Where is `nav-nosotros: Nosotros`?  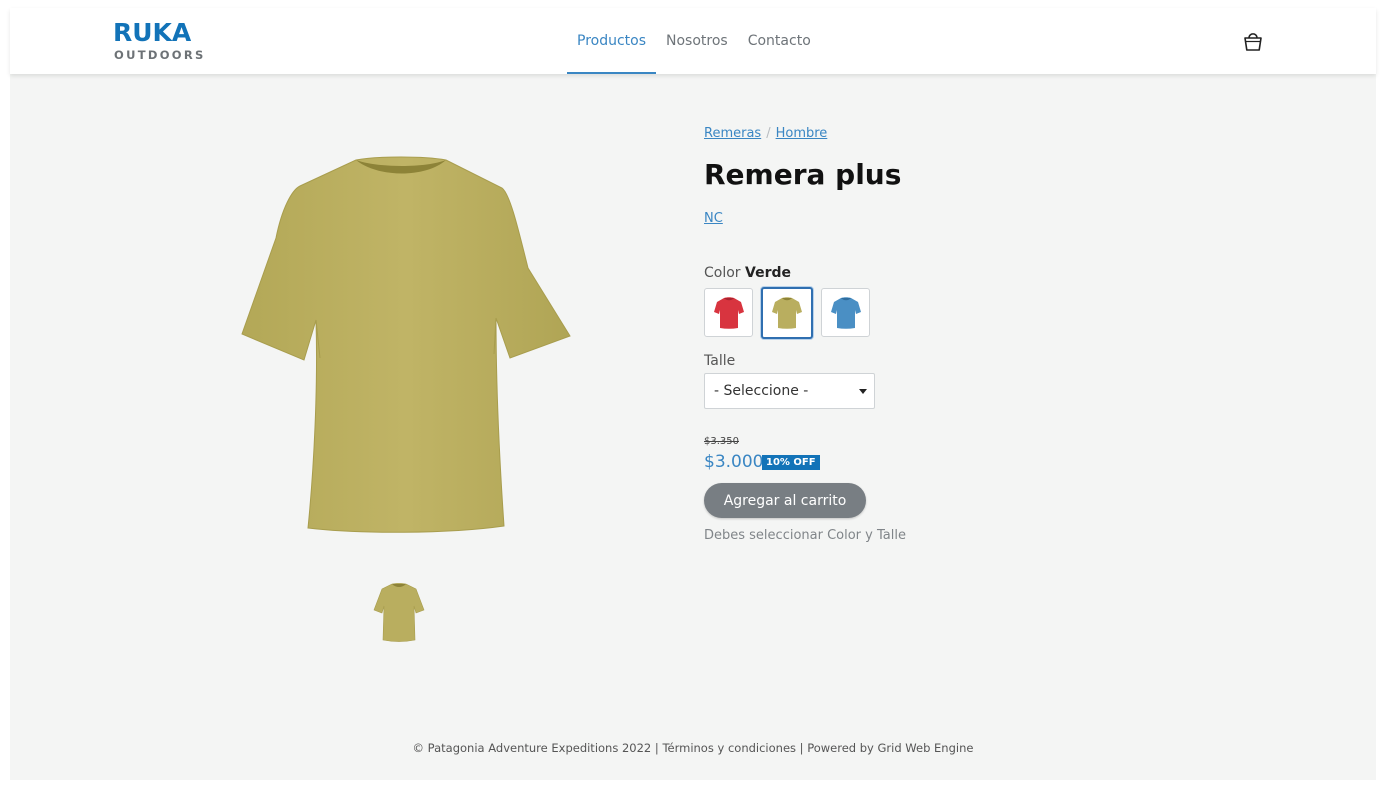
nav-nosotros: Nosotros is located at coordinates (697, 41).